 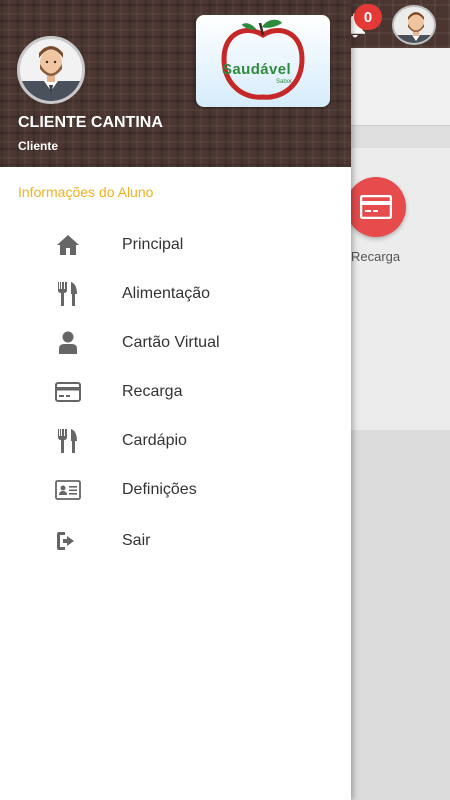 I want to click on section-title: Informações do Aluno, so click(x=86, y=192).